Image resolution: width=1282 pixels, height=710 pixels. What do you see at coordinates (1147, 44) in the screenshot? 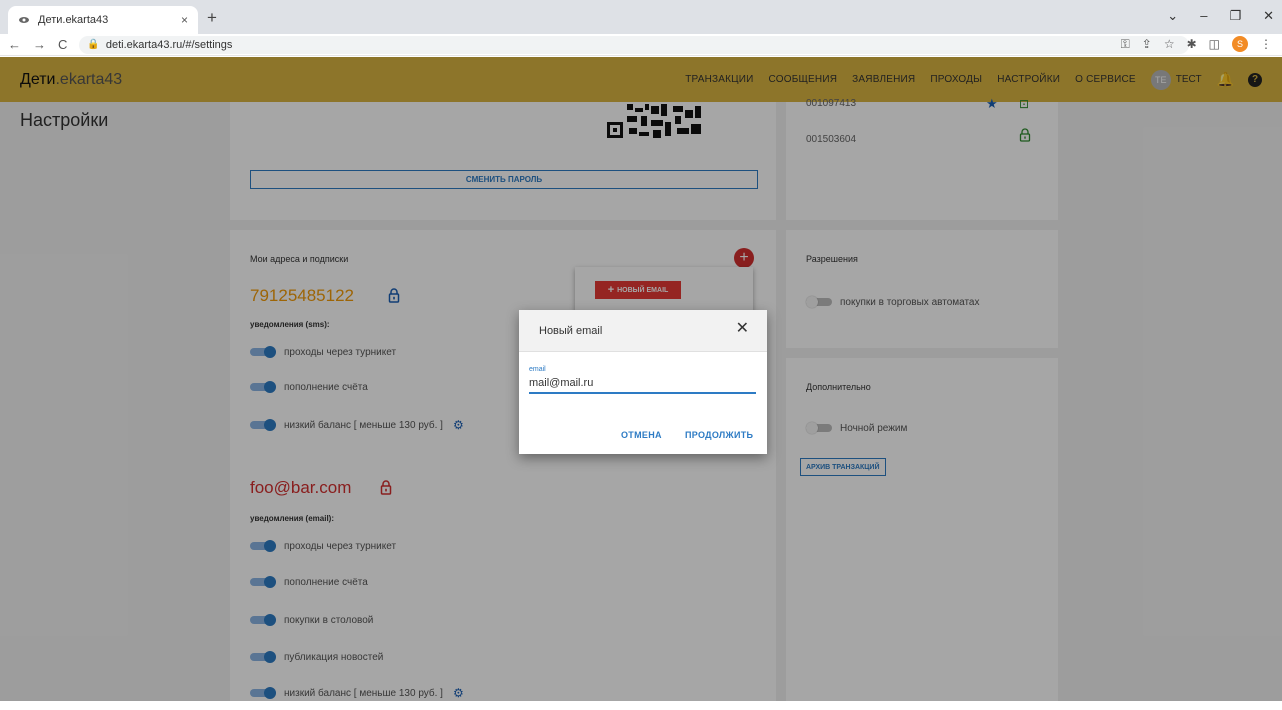
I see `share-icon: ⇪` at bounding box center [1147, 44].